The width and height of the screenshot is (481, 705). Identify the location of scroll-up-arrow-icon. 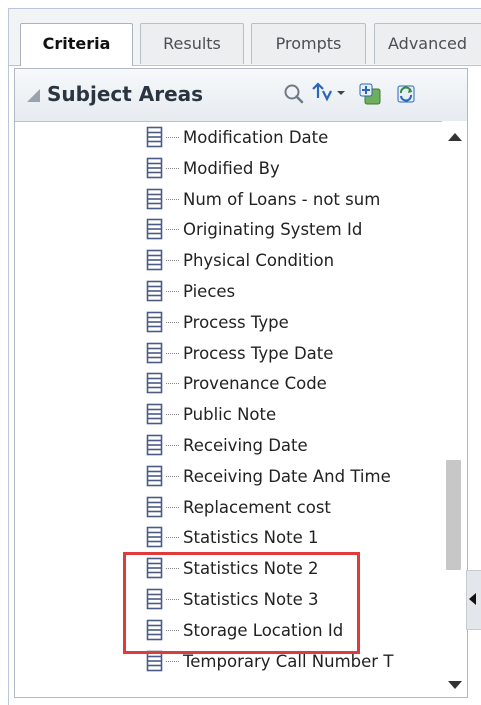
(455, 137).